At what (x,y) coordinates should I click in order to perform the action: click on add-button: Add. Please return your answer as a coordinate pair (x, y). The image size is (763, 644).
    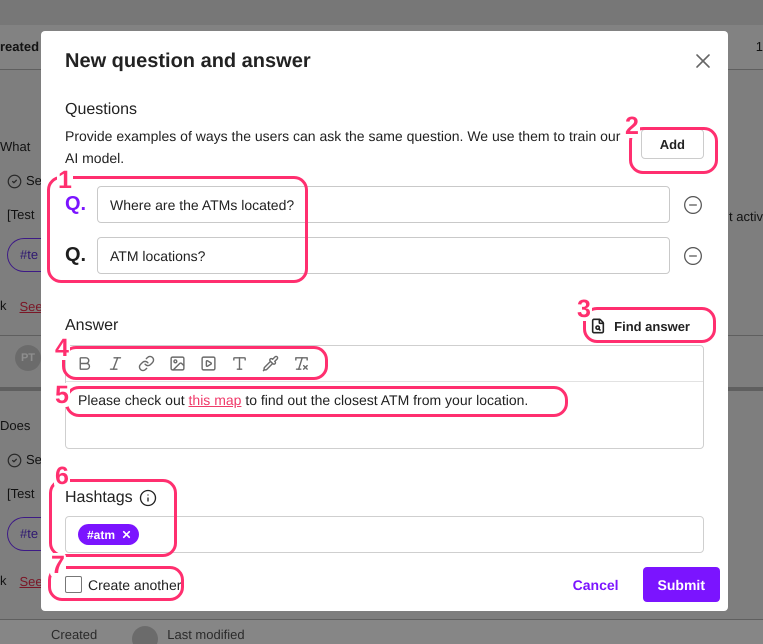
    Looking at the image, I should click on (672, 144).